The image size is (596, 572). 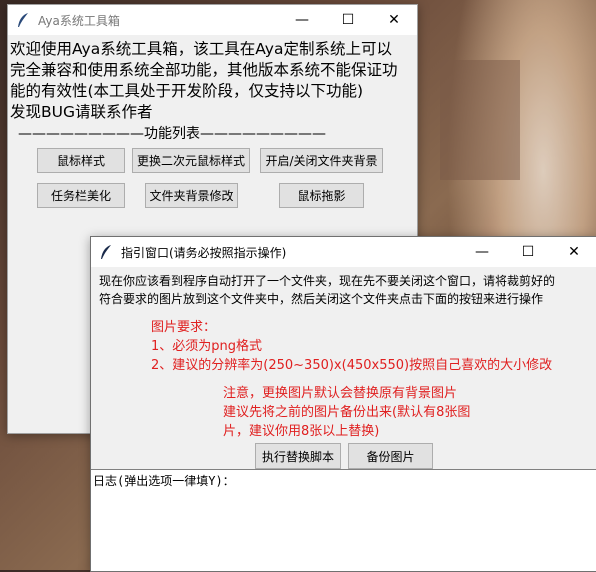 I want to click on notice-line: 建议先将之前的图片备份出来(默认有8张图, so click(x=347, y=412).